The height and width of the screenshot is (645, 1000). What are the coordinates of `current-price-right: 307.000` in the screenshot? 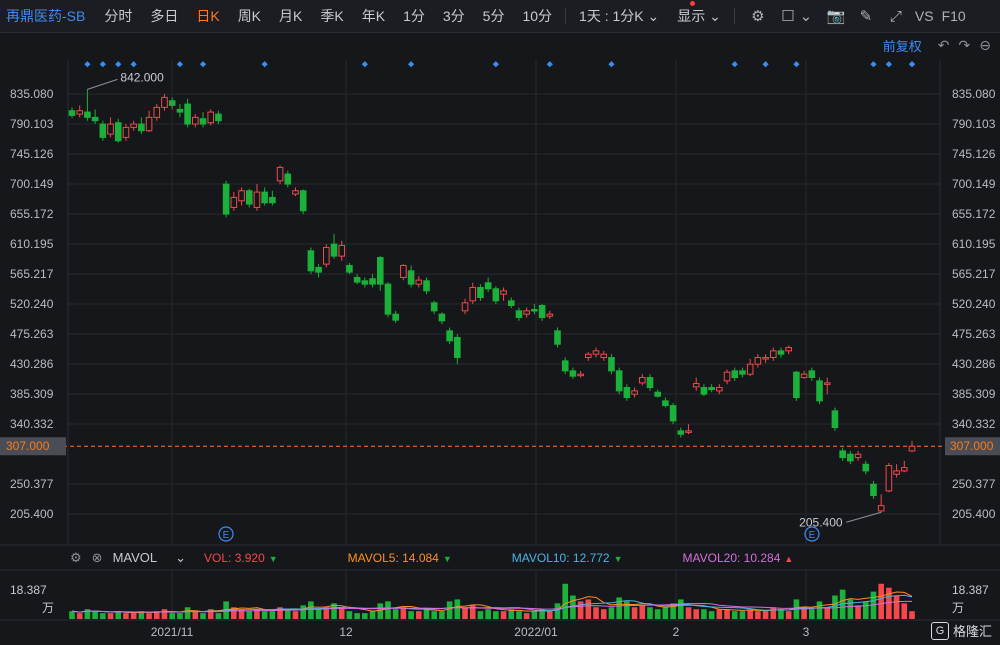 It's located at (972, 446).